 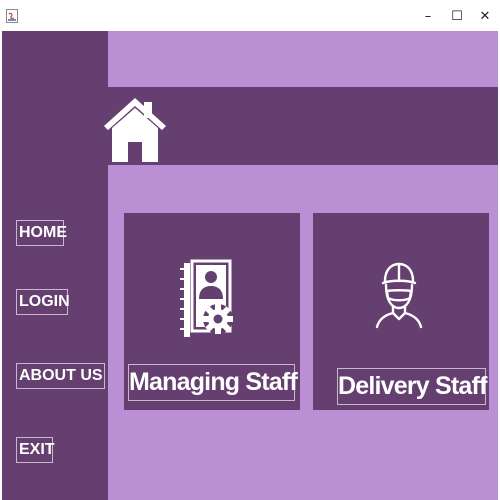 What do you see at coordinates (412, 386) in the screenshot?
I see `delivery-staff-label: Delivery Staff` at bounding box center [412, 386].